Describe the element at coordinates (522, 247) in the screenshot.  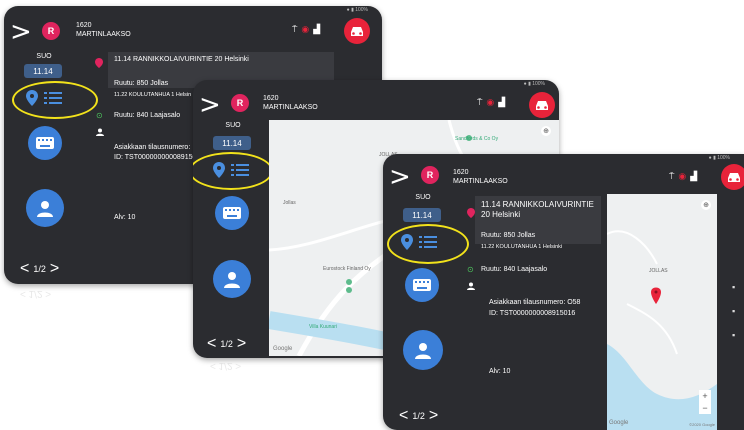
I see `sub-address-text: 11.22 KOULUTANHUA 1 Helsinki` at that location.